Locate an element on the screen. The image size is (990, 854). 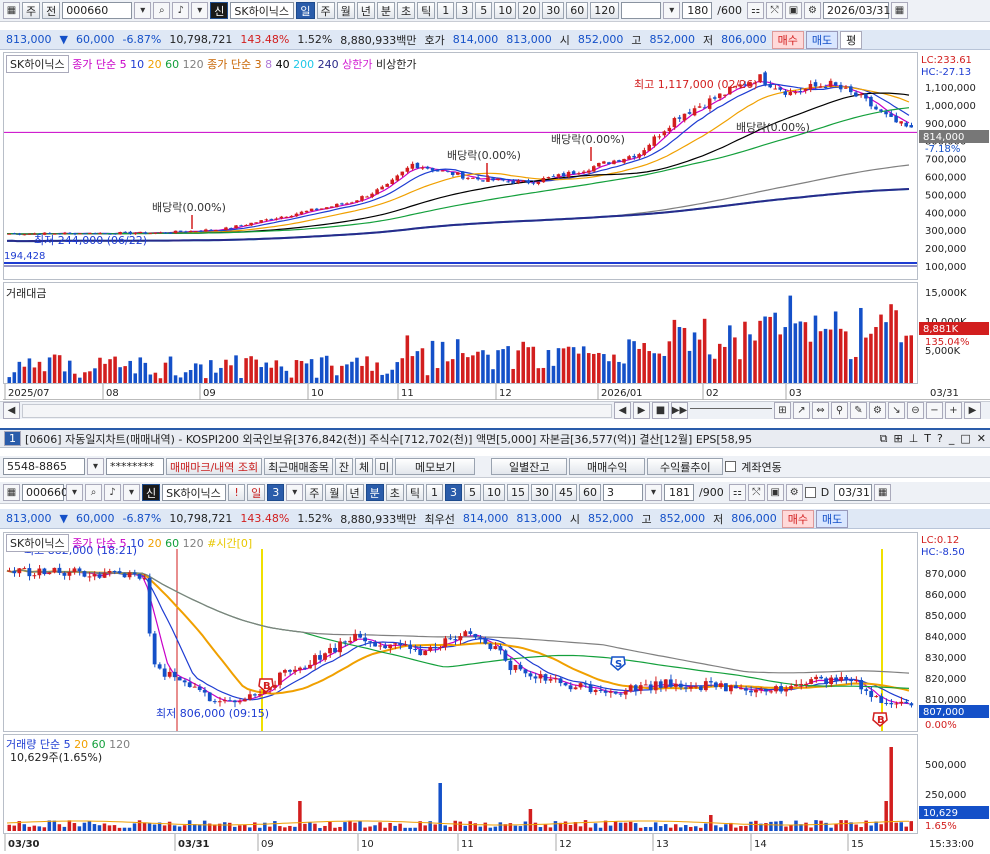
help-icon: ? is located at coordinates (940, 439).